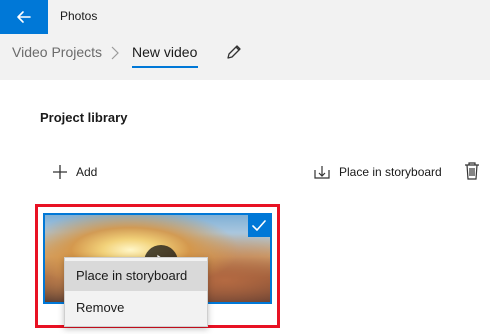 This screenshot has height=334, width=490. What do you see at coordinates (165, 67) in the screenshot?
I see `current-project-underline` at bounding box center [165, 67].